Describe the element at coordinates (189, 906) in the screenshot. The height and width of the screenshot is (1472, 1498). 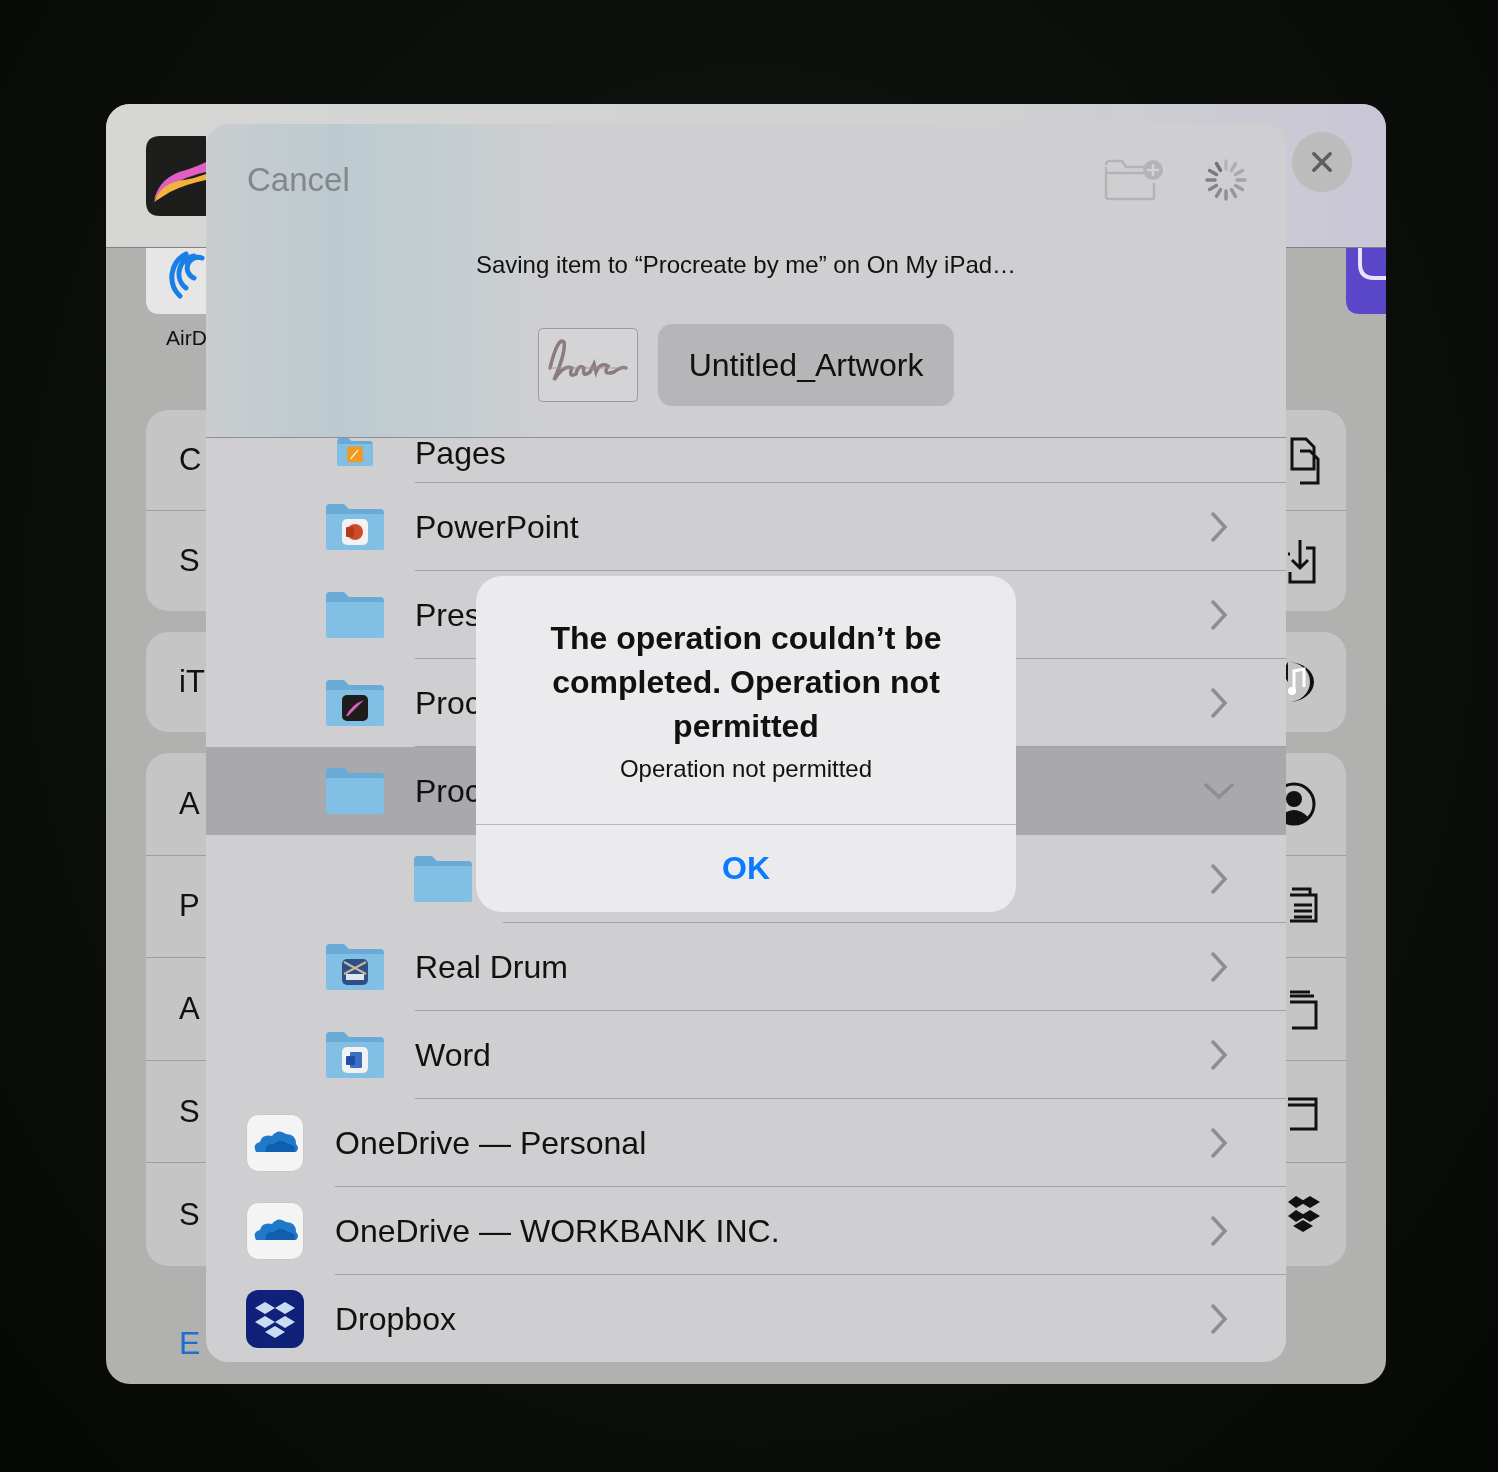
I see `action-label: P` at that location.